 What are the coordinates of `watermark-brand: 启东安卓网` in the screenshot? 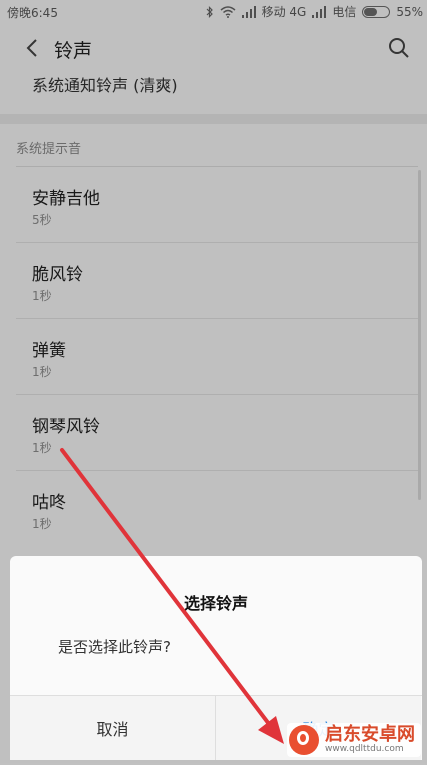 It's located at (370, 734).